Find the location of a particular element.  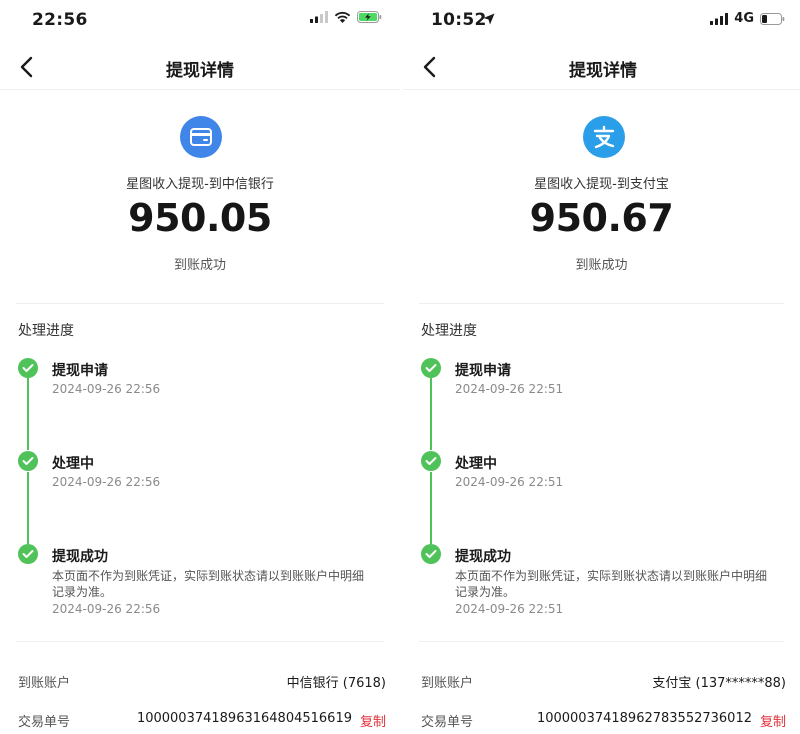

status-icons: 4G is located at coordinates (747, 18).